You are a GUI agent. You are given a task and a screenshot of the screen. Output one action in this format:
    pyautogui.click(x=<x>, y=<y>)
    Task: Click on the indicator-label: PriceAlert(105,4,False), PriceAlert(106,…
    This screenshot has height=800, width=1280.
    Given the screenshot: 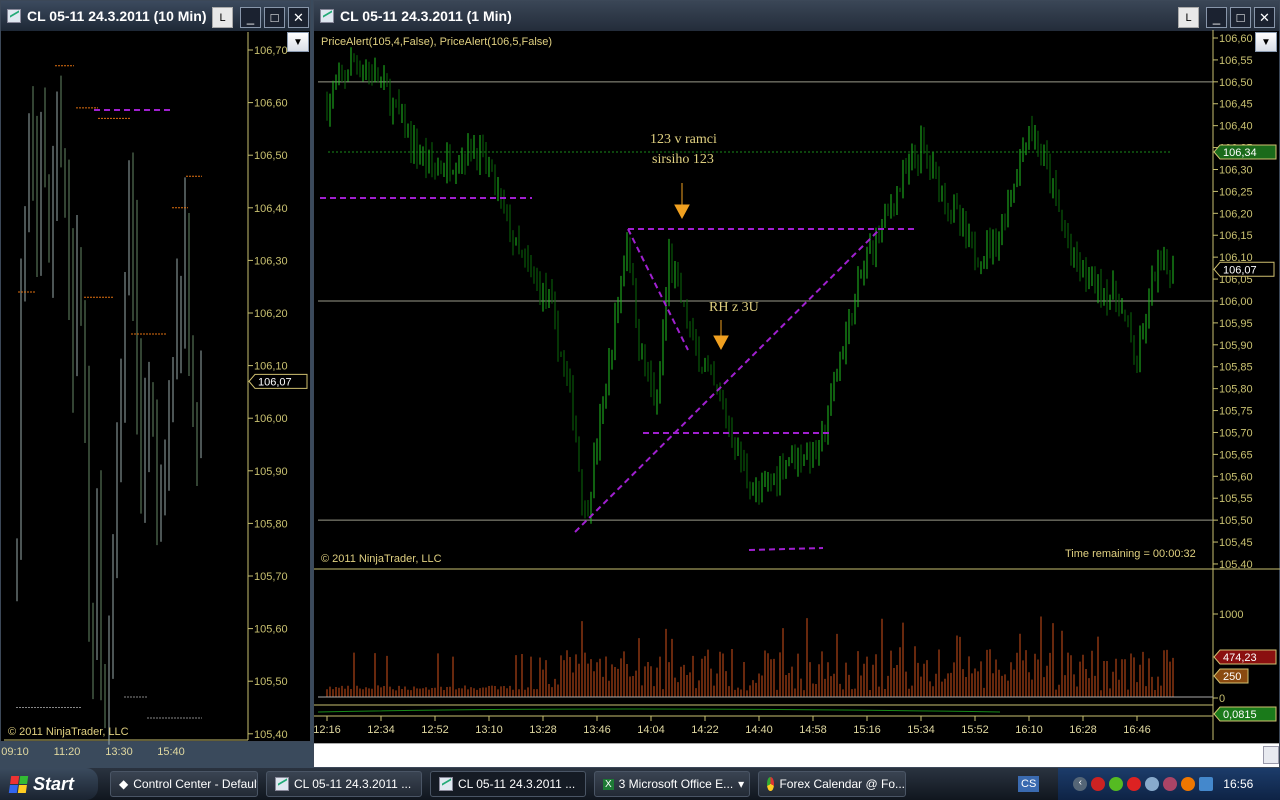 What is the action you would take?
    pyautogui.click(x=437, y=42)
    